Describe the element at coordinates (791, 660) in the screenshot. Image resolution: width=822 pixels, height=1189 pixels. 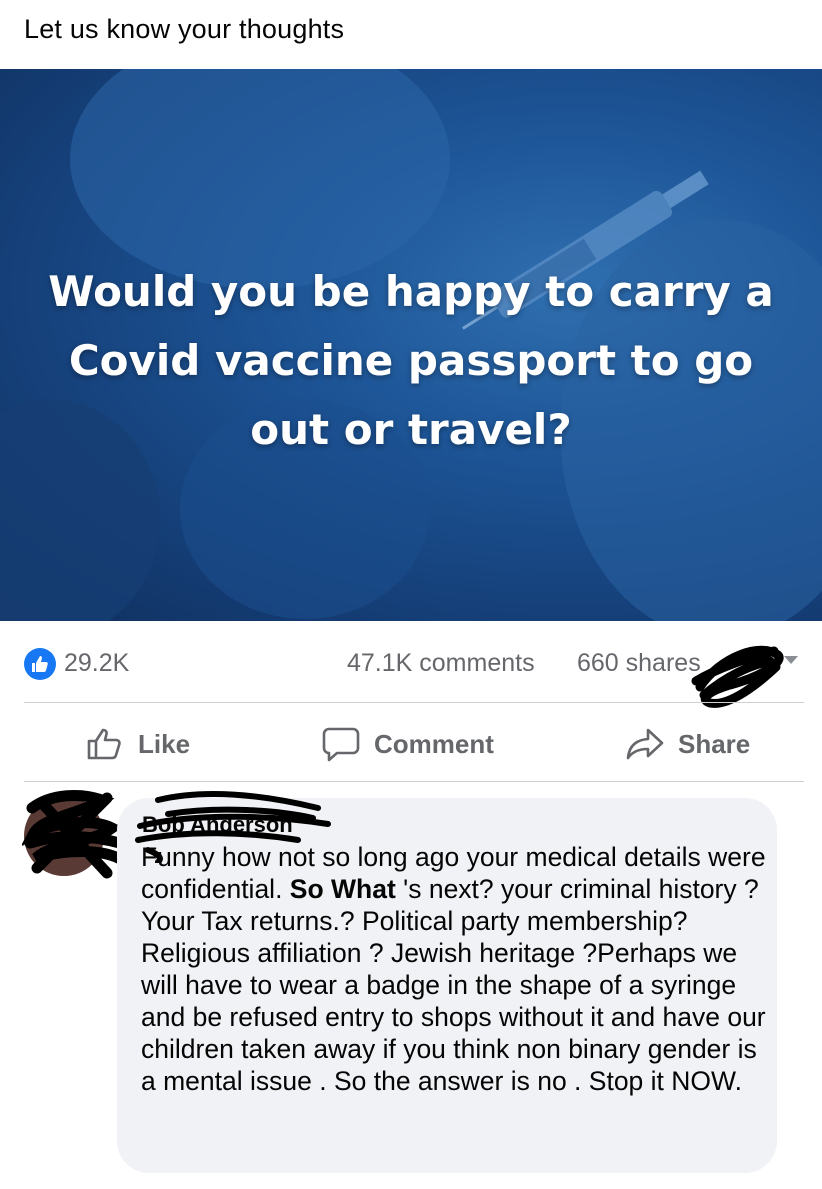
I see `options-caret-icon` at that location.